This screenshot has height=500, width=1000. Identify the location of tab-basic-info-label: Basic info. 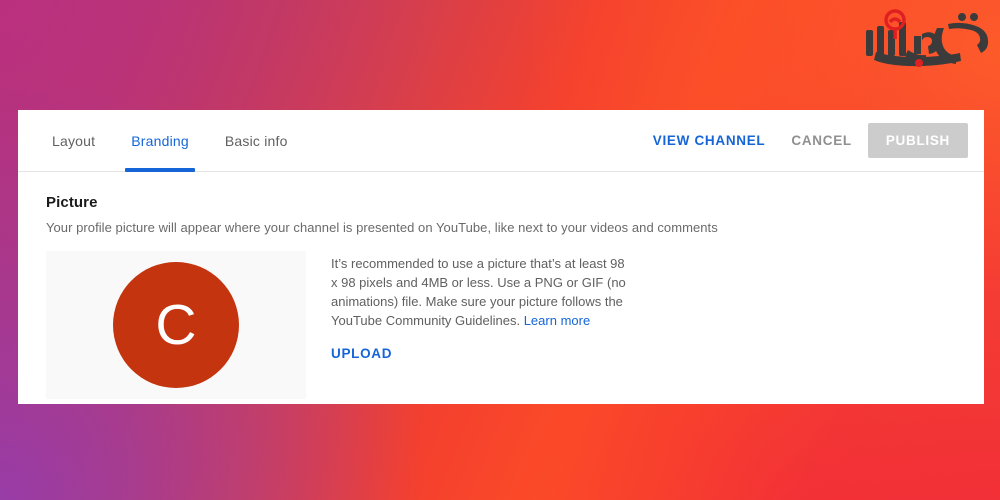
(256, 140).